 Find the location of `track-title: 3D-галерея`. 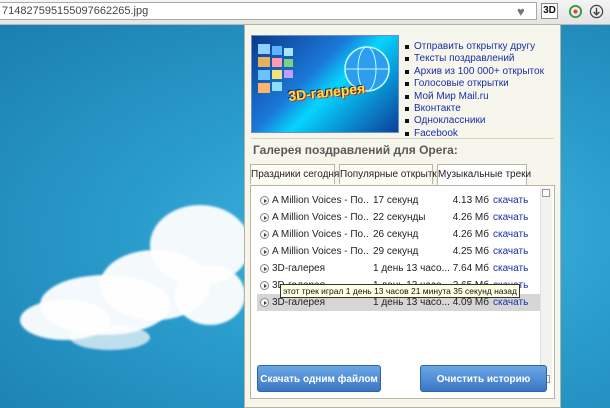

track-title: 3D-галерея is located at coordinates (299, 268).